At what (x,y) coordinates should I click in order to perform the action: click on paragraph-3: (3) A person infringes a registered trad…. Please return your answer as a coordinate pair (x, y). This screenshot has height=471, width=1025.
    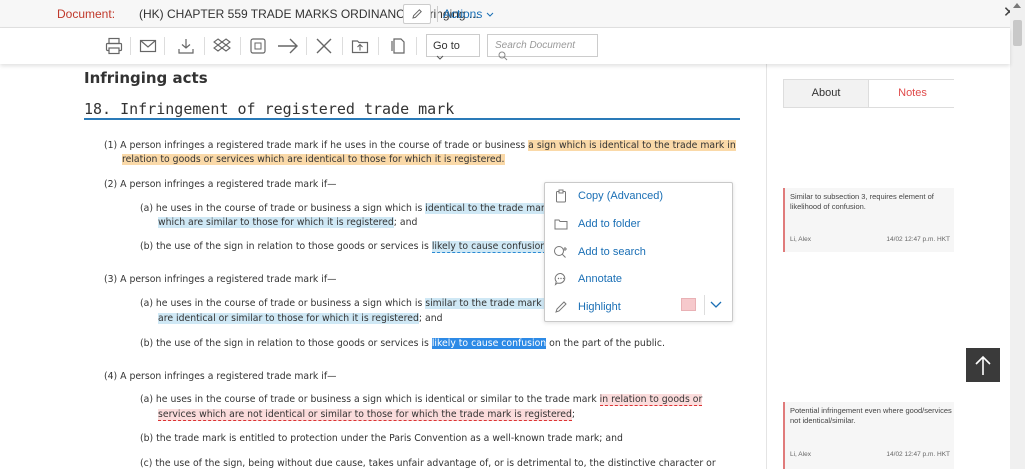
    Looking at the image, I should click on (220, 279).